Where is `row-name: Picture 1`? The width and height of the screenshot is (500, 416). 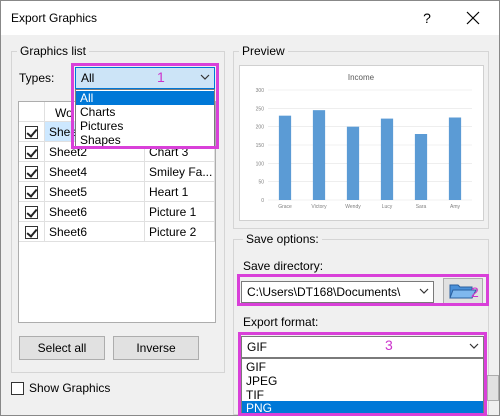 row-name: Picture 1 is located at coordinates (180, 212).